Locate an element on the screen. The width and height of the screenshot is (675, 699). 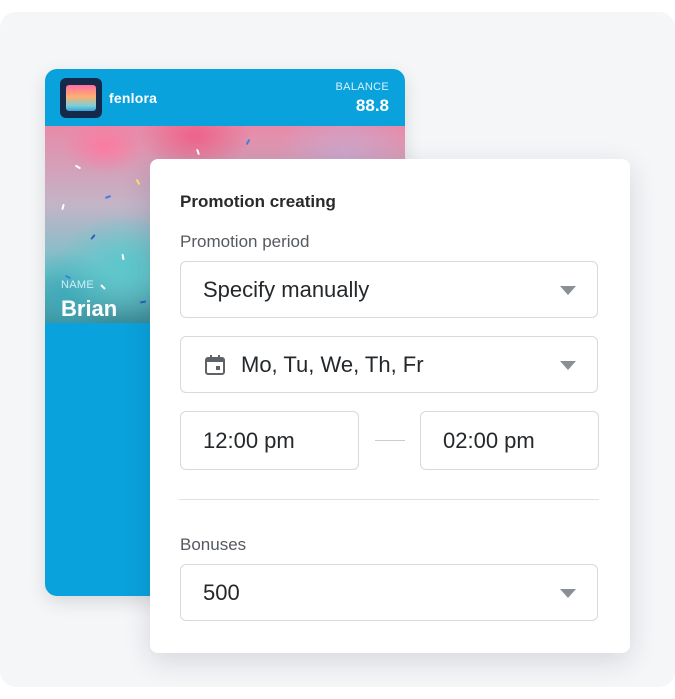
panel-title: Promotion creating is located at coordinates (258, 201).